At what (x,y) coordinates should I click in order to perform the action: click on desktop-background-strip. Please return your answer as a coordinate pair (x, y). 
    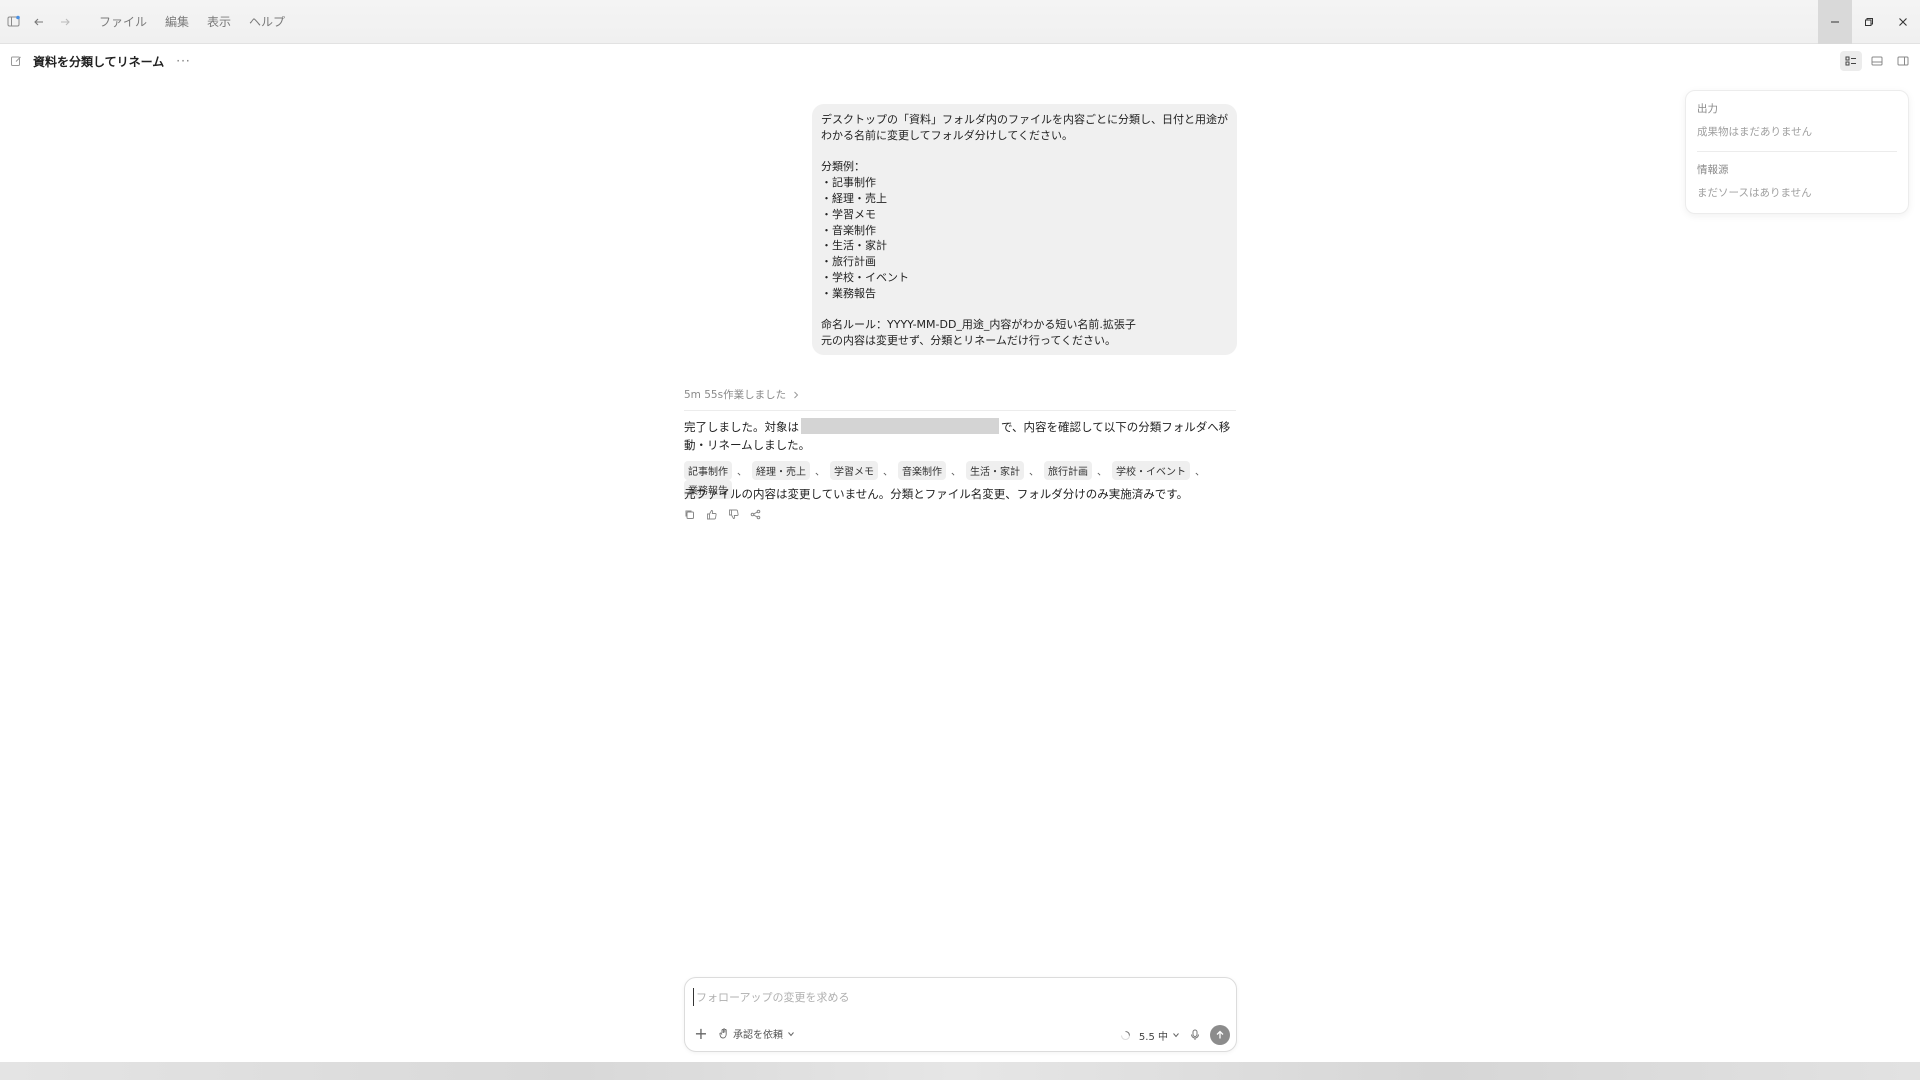
    Looking at the image, I should click on (960, 1071).